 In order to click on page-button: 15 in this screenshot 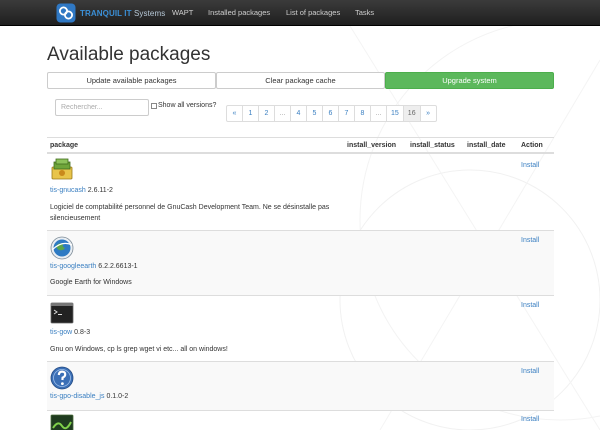, I will do `click(395, 113)`.